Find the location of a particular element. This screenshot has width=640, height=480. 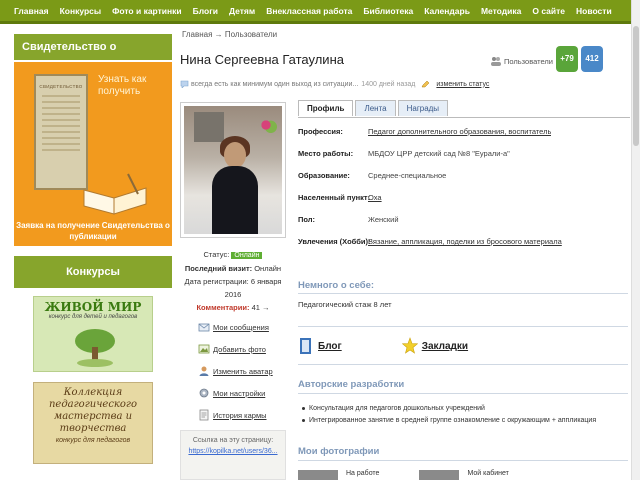

menu-add-photo: Добавить фото is located at coordinates (248, 349).